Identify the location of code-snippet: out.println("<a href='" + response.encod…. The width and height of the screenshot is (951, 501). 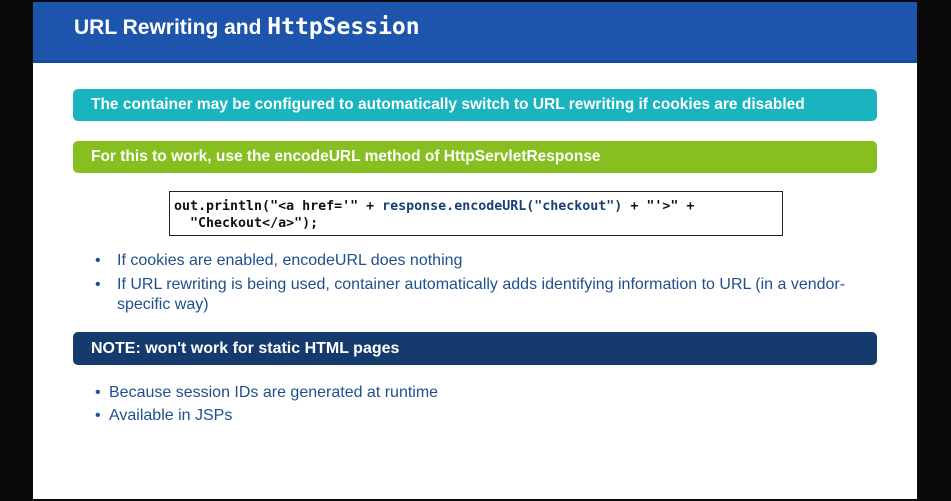
(476, 213).